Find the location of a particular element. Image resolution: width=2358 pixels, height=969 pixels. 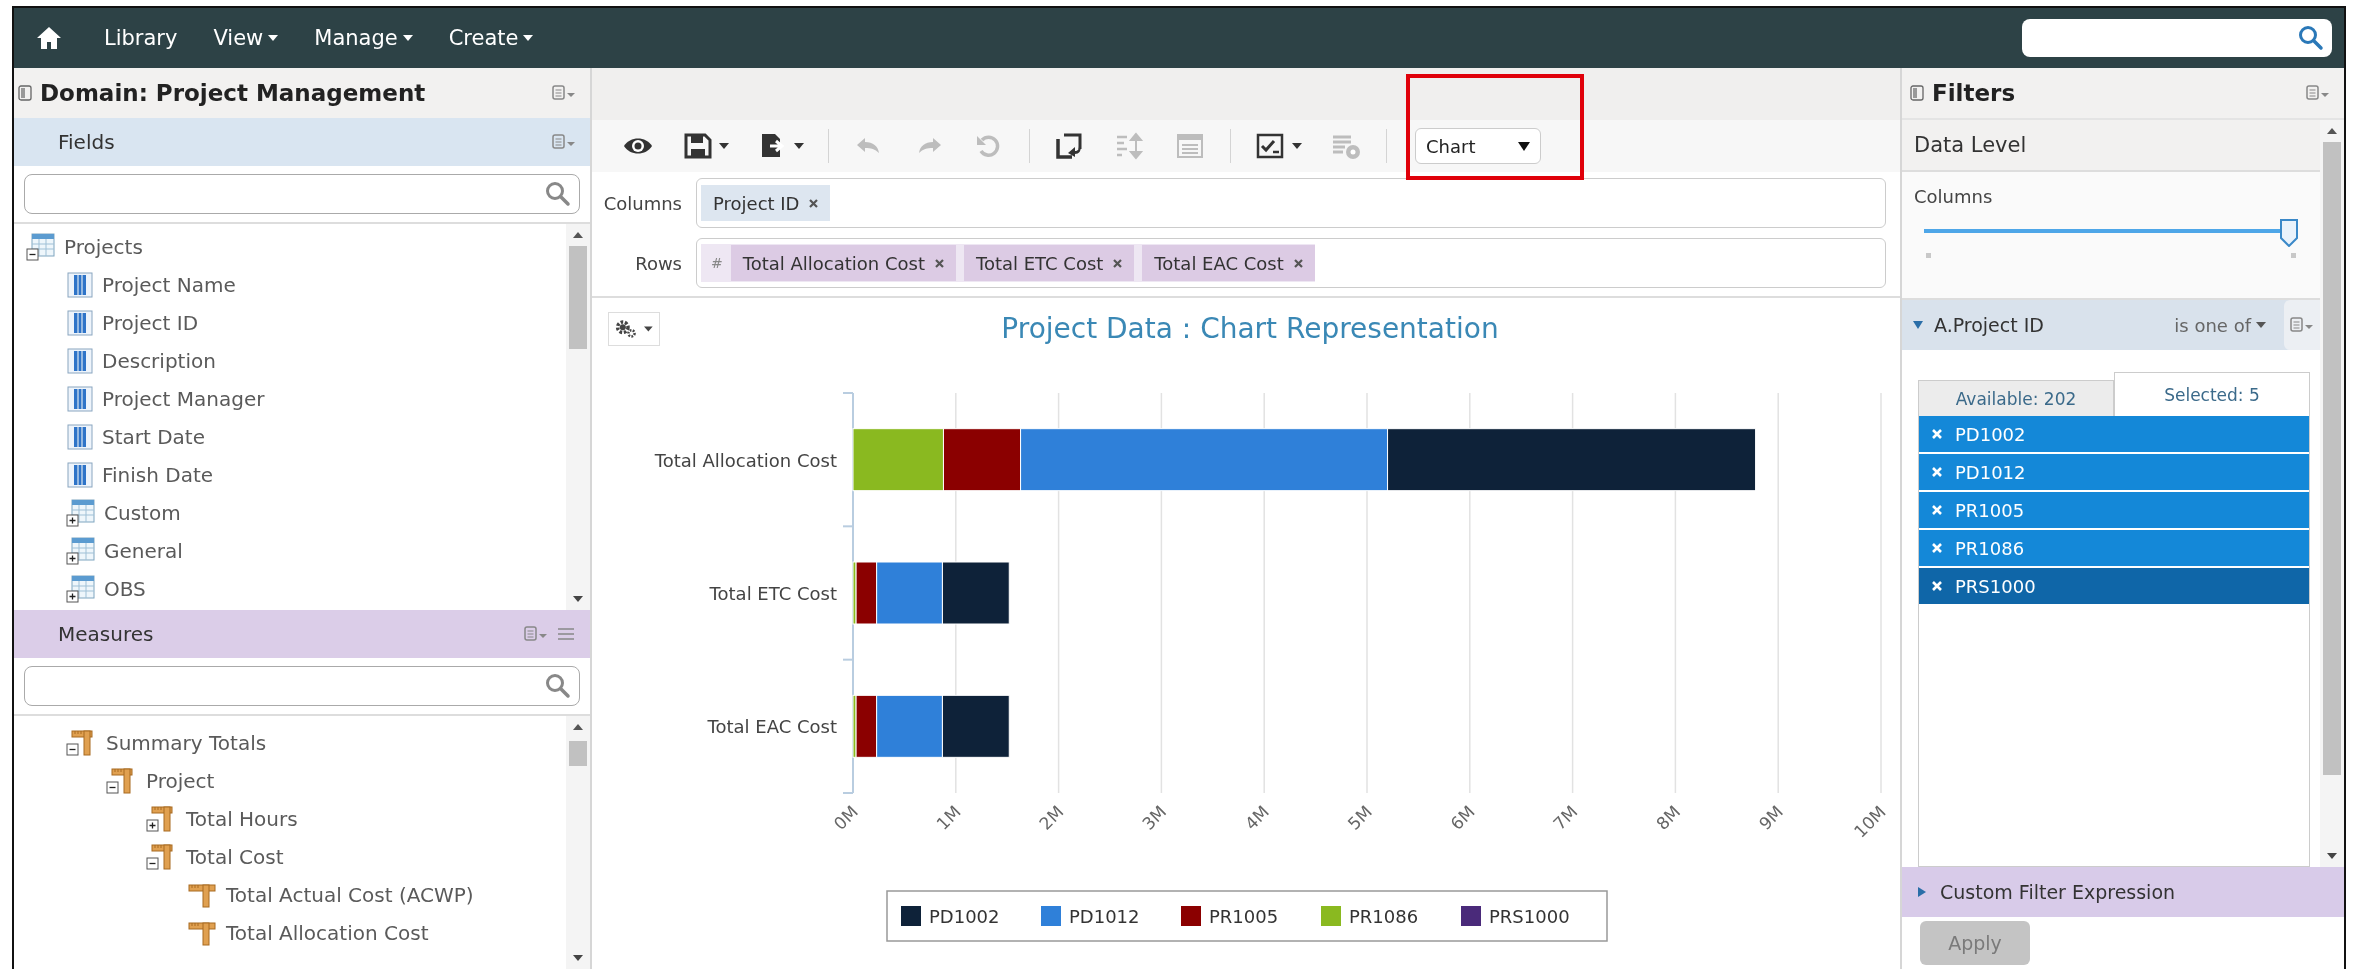

tree-item: Total Actual Cost (ACWP) is located at coordinates (376, 895).